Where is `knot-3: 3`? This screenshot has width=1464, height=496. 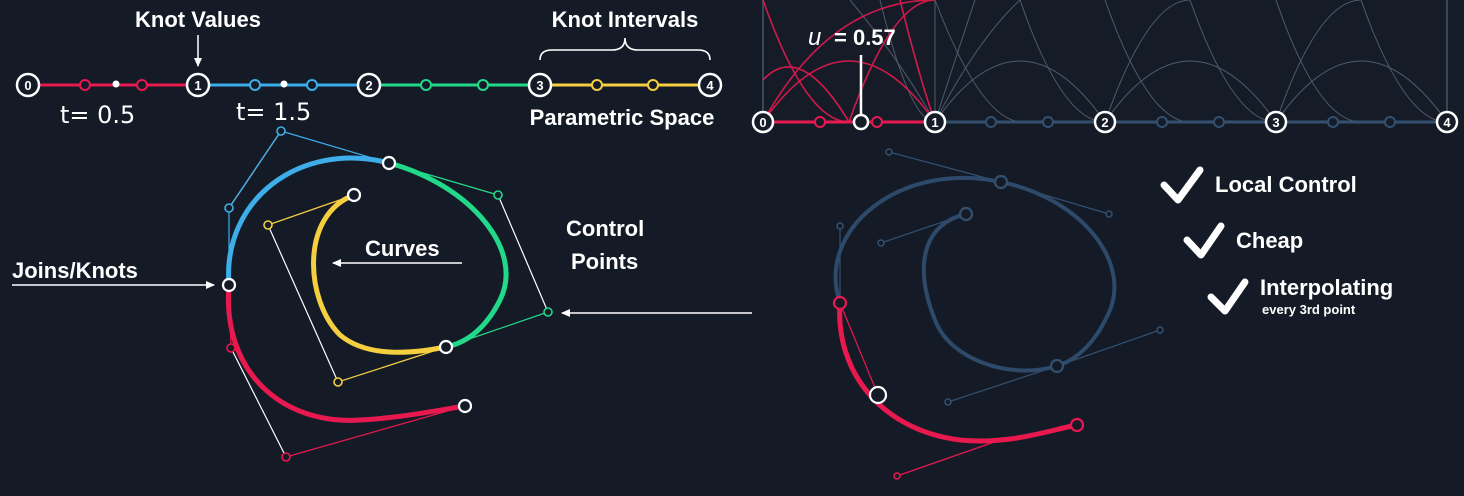 knot-3: 3 is located at coordinates (540, 85).